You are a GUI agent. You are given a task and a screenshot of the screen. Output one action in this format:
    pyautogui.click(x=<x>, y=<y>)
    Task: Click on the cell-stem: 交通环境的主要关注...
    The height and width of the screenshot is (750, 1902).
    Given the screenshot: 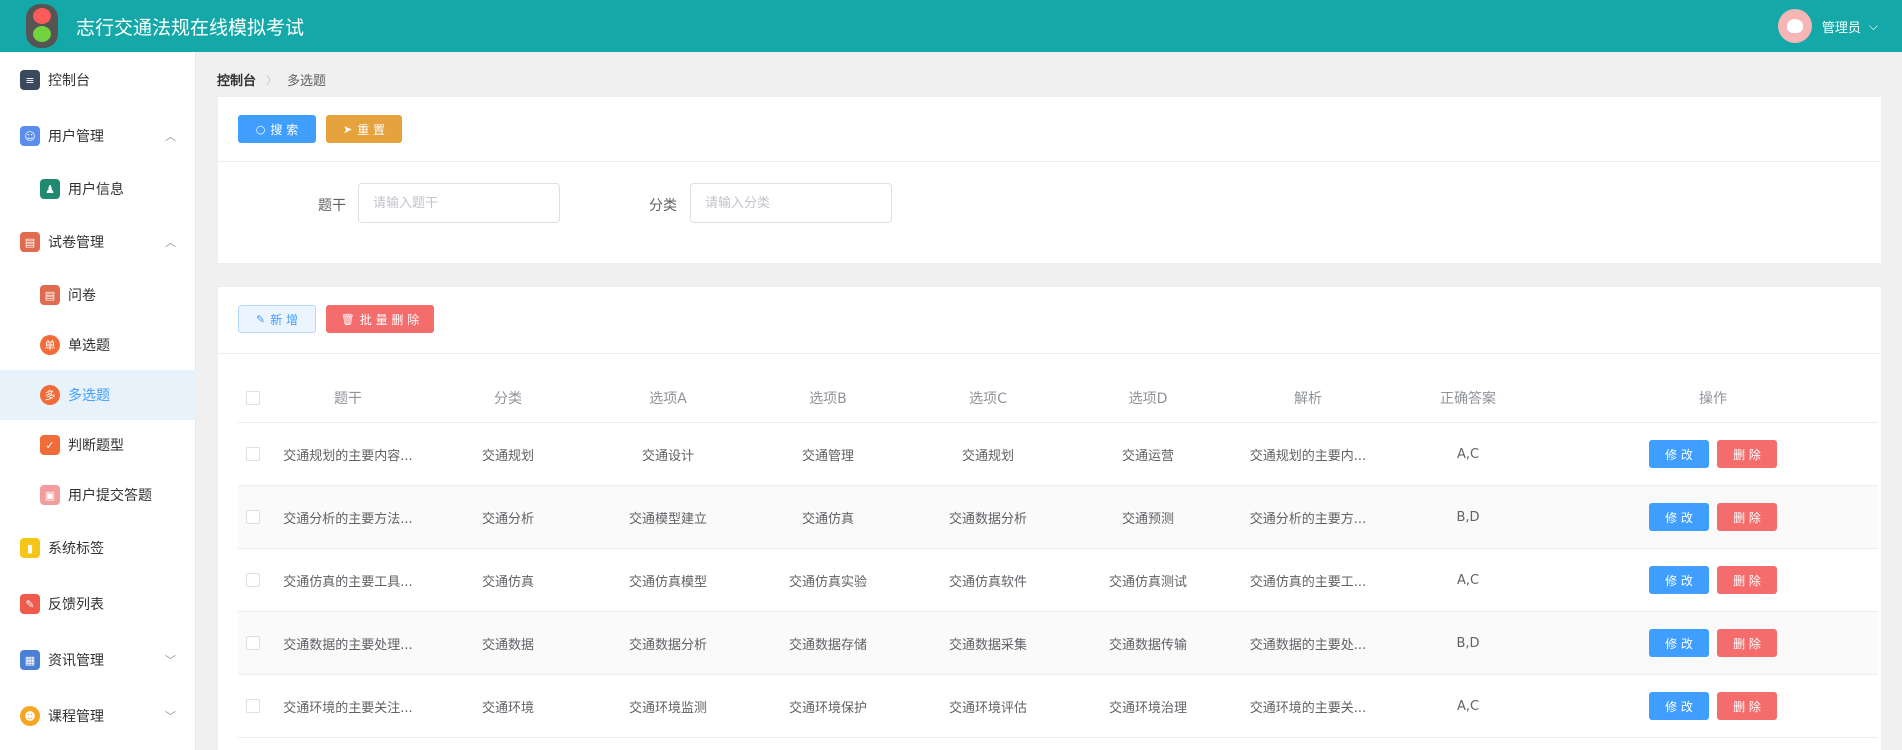 What is the action you would take?
    pyautogui.click(x=348, y=708)
    